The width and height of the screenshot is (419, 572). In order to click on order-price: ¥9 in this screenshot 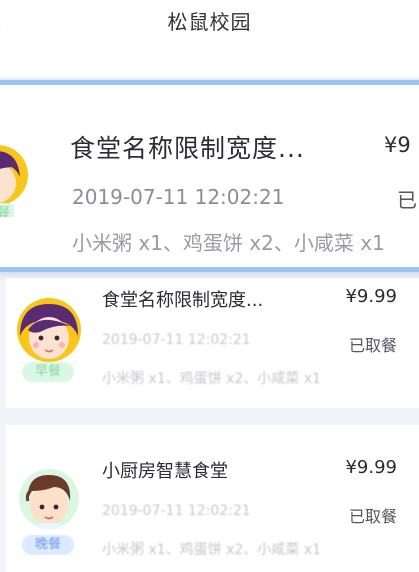, I will do `click(397, 145)`.